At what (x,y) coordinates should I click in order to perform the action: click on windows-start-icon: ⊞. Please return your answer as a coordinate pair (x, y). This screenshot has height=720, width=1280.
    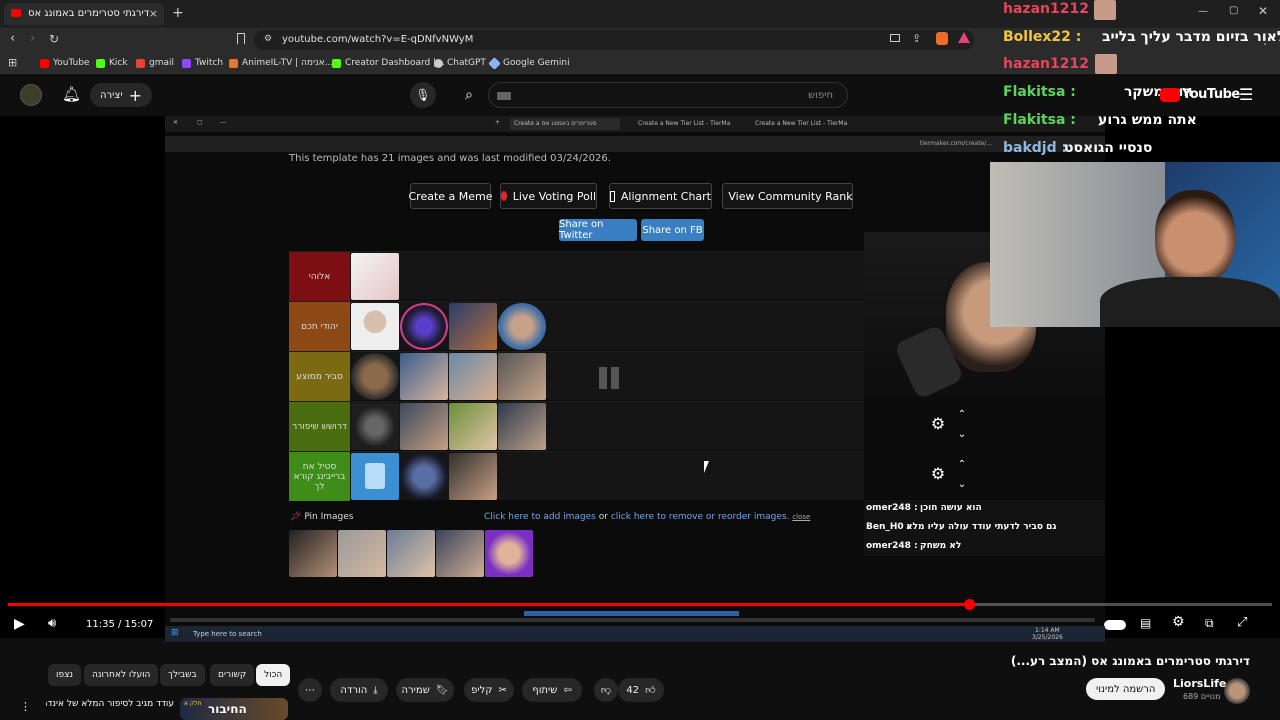
    Looking at the image, I should click on (175, 633).